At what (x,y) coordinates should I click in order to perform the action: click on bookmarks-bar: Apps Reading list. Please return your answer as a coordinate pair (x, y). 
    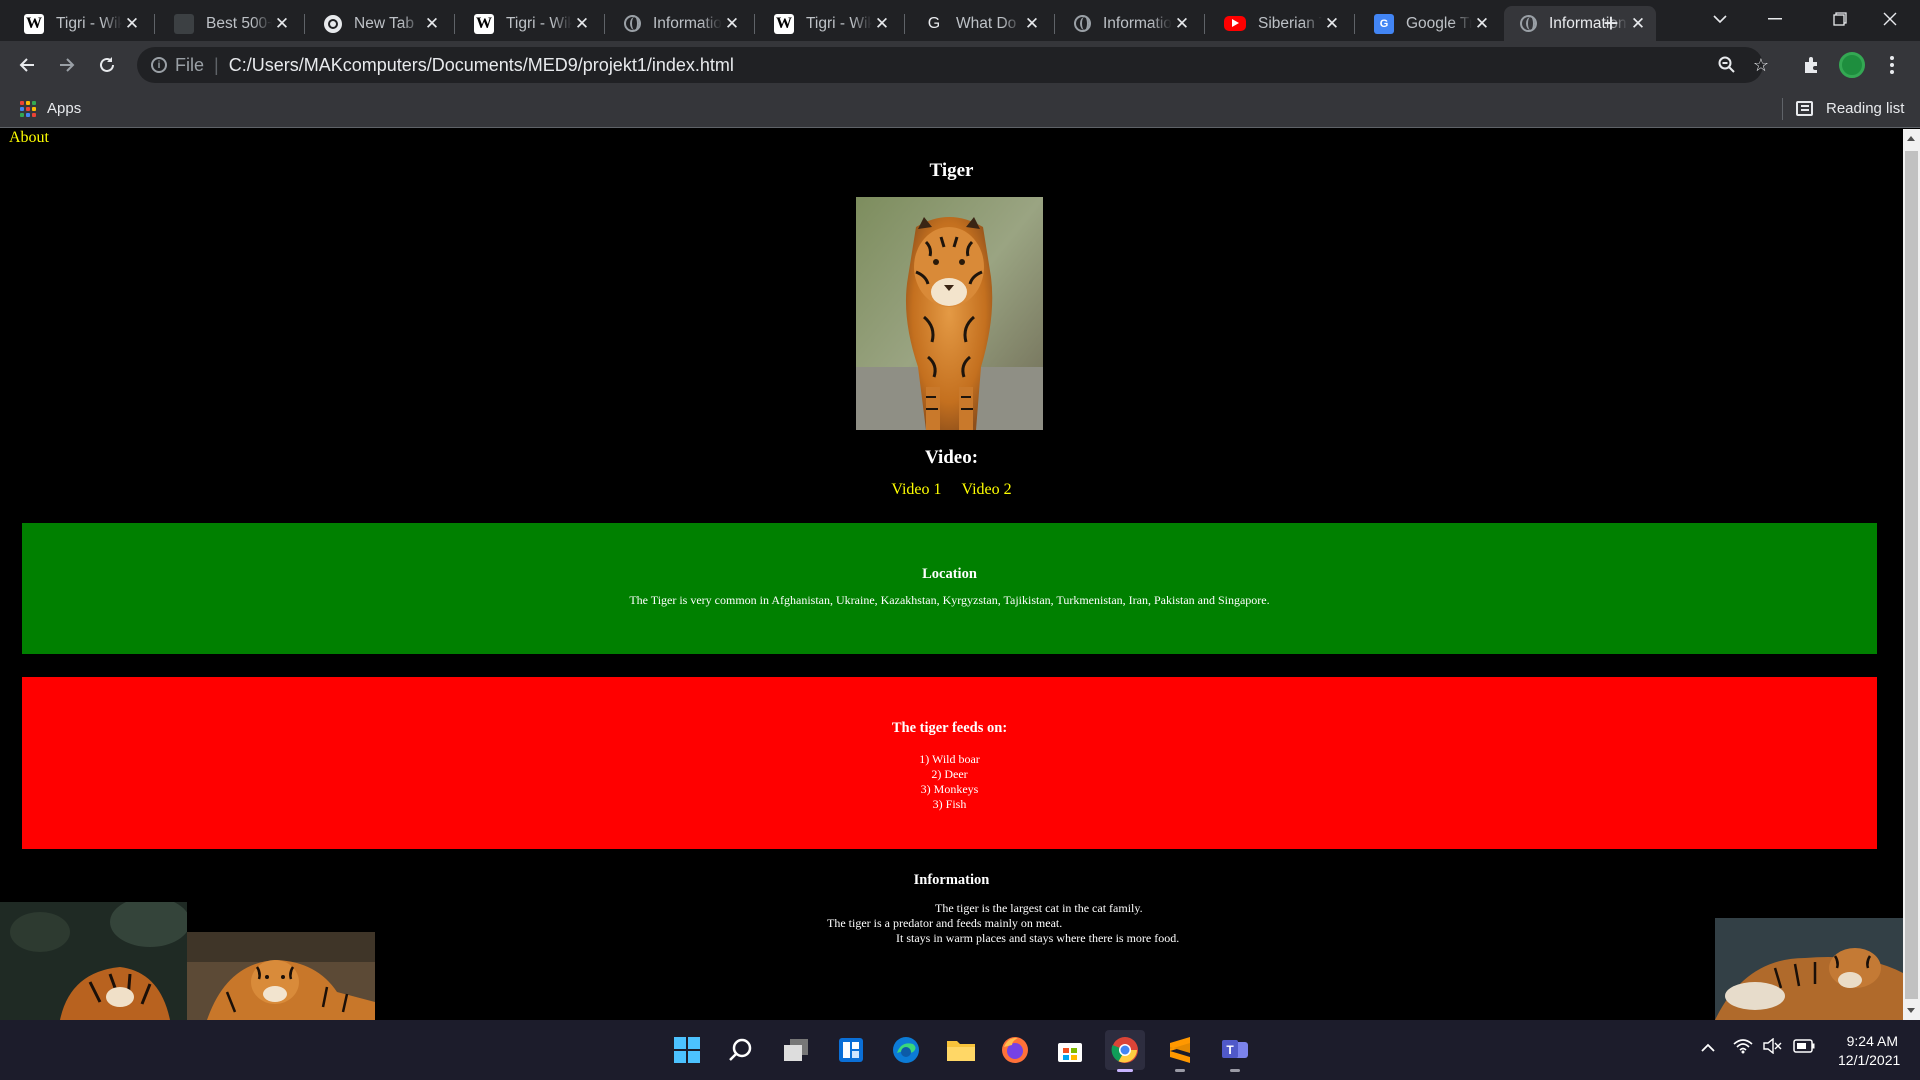
    Looking at the image, I should click on (960, 109).